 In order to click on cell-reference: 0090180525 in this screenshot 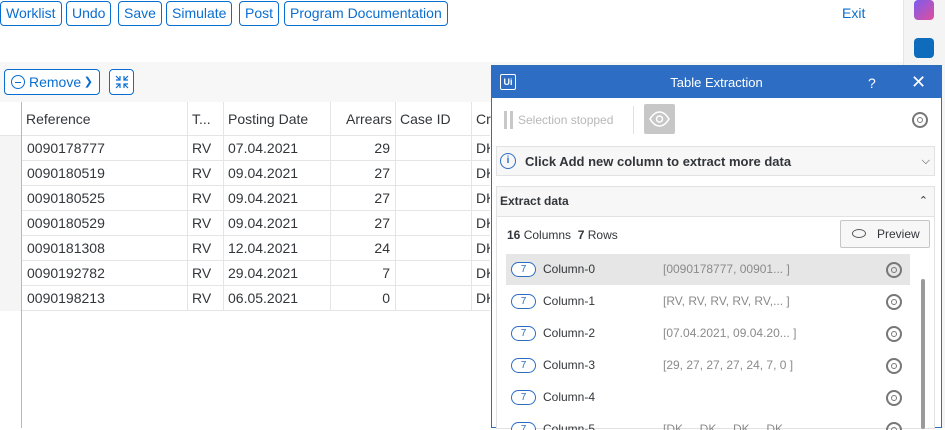, I will do `click(66, 198)`.